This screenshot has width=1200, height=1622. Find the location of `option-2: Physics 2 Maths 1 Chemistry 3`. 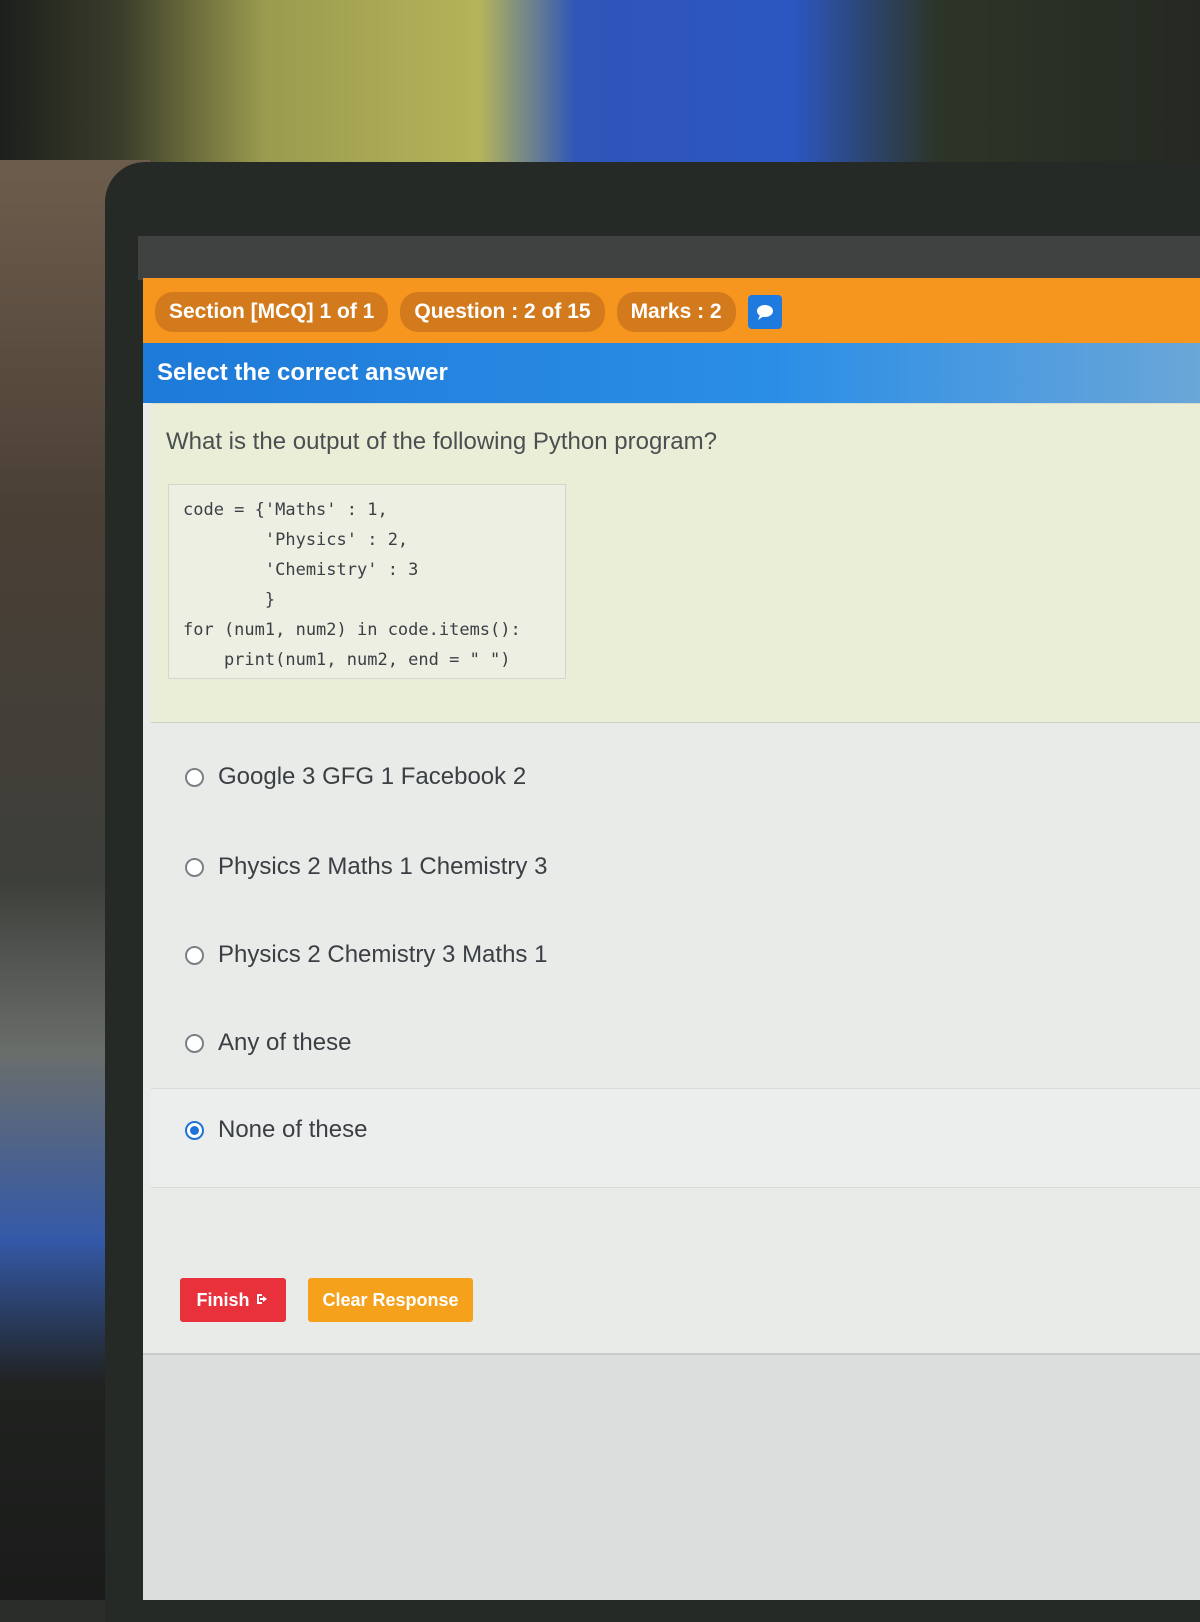

option-2: Physics 2 Maths 1 Chemistry 3 is located at coordinates (366, 867).